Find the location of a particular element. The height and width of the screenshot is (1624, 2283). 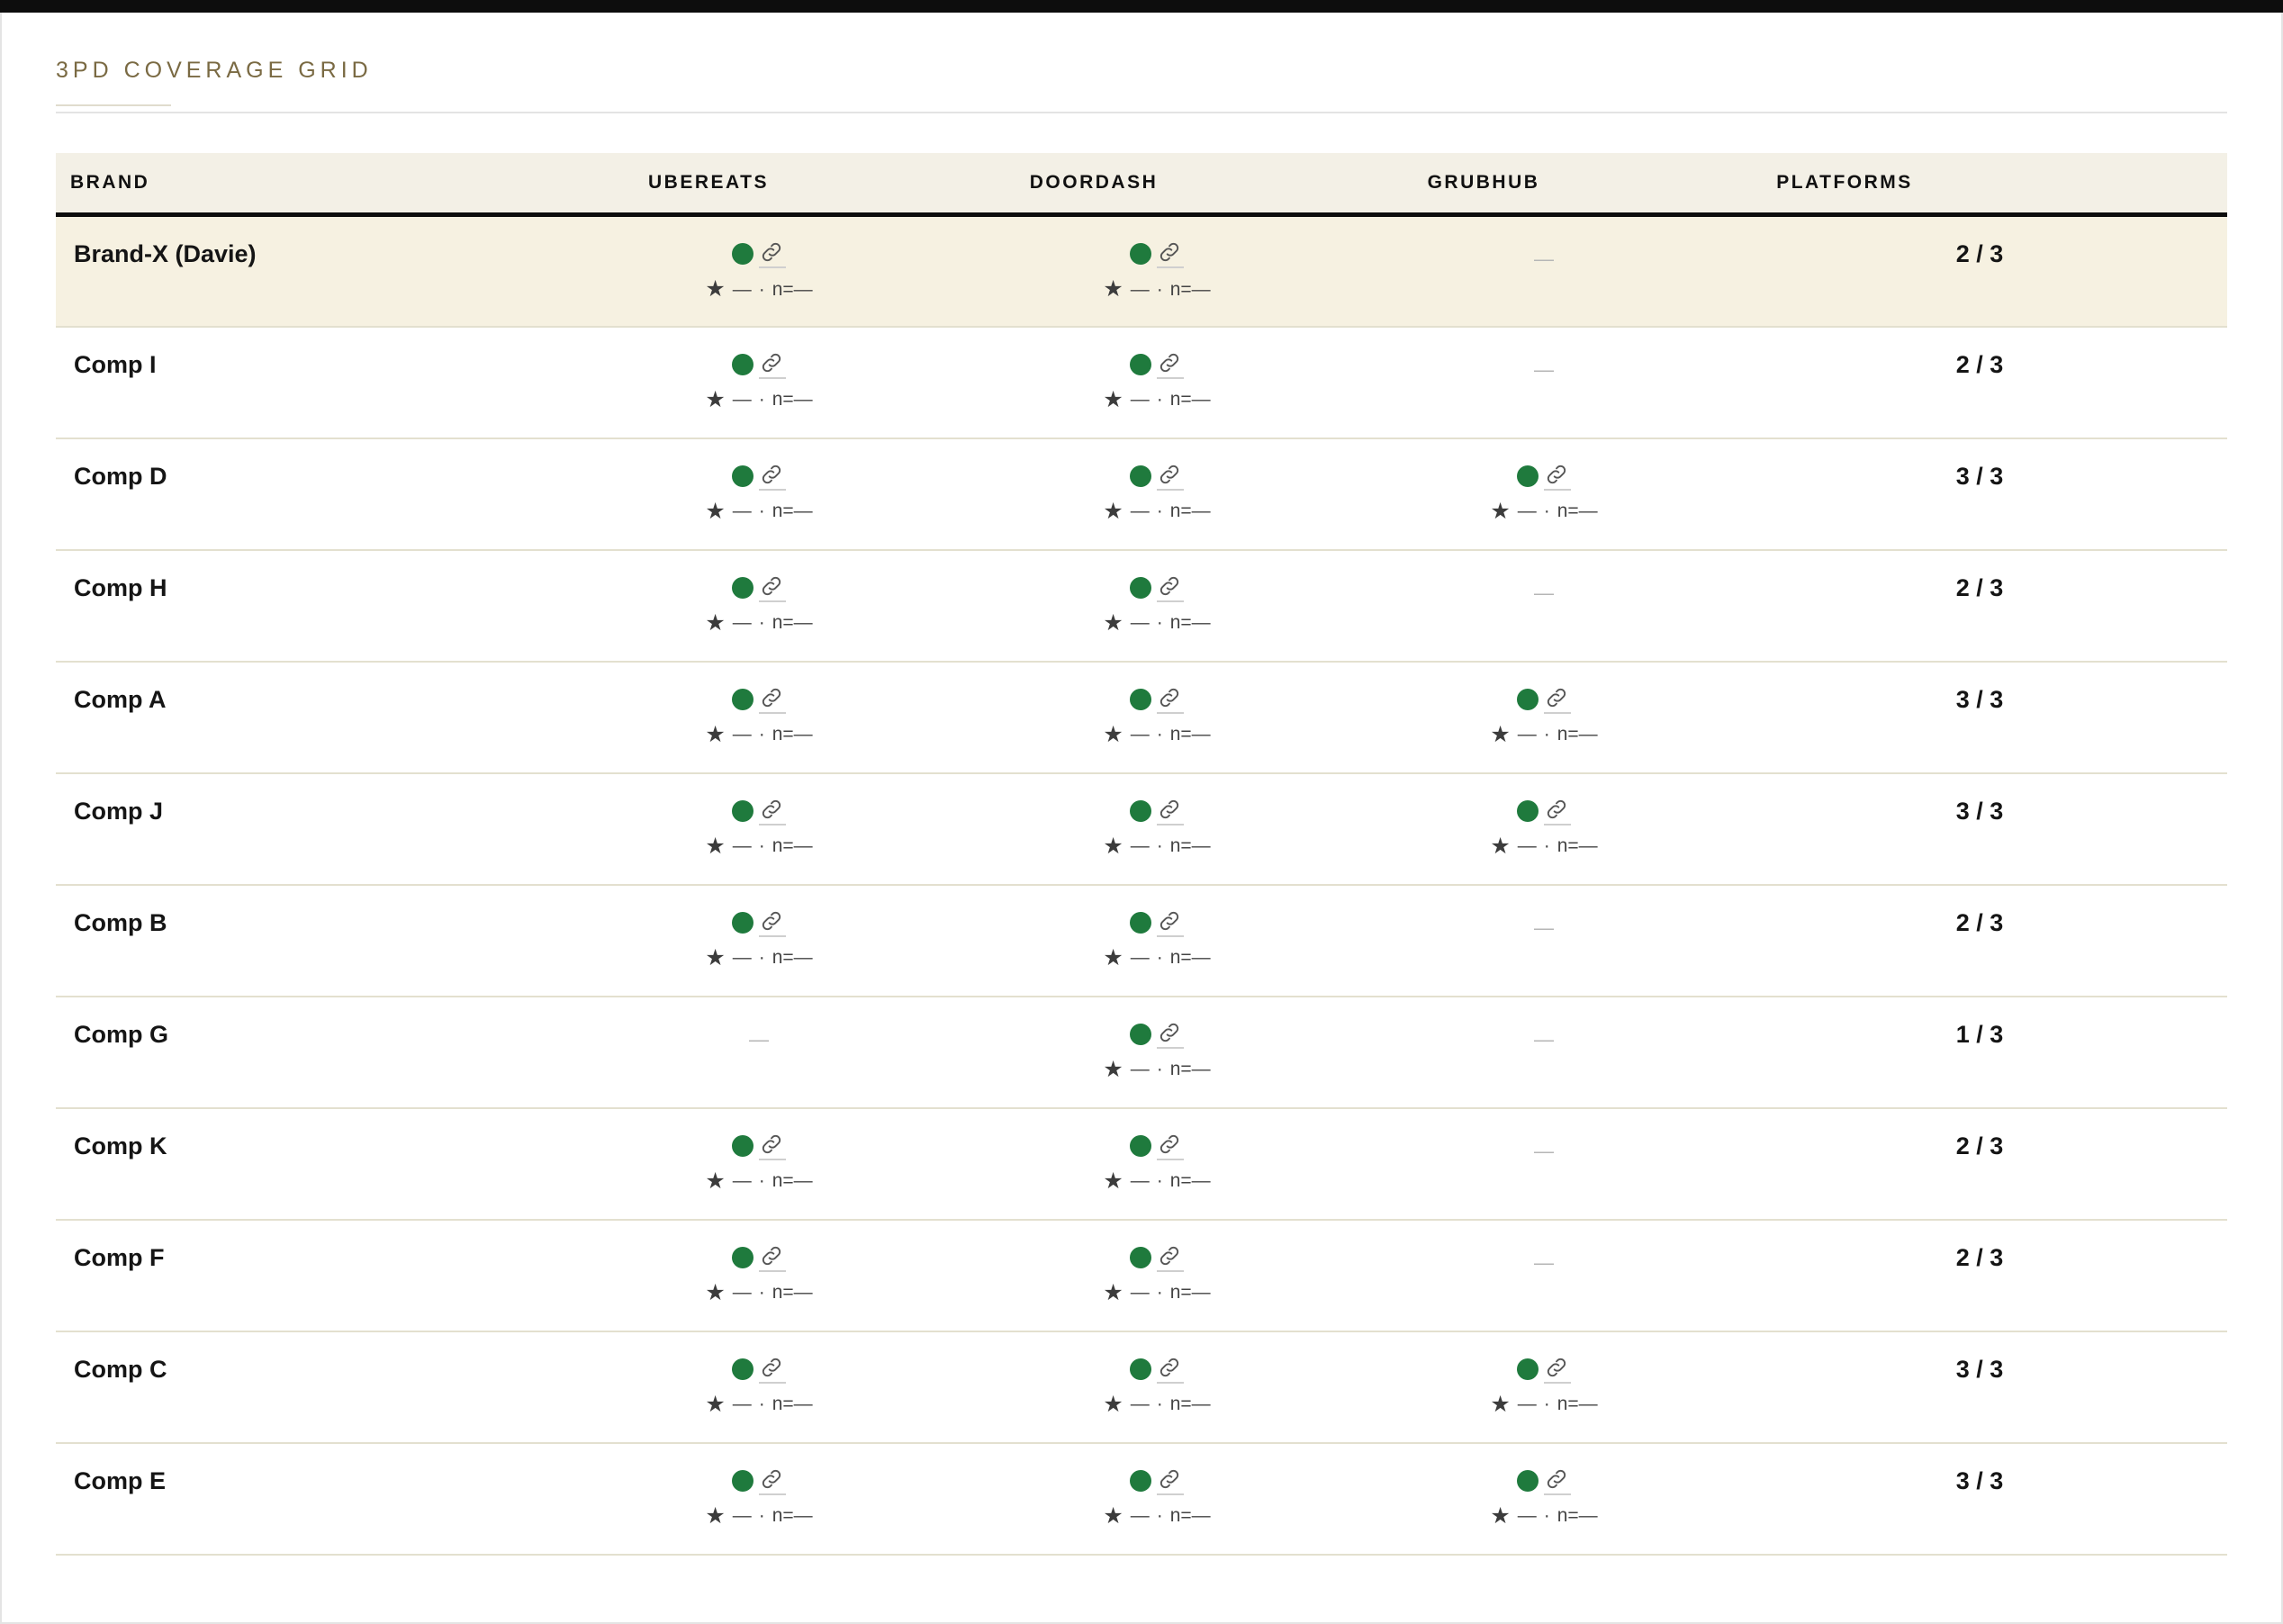

table-row: Comp J ★ — · n=— ★ — · n=— ★ — · n=— 3 / 3 is located at coordinates (1141, 829).